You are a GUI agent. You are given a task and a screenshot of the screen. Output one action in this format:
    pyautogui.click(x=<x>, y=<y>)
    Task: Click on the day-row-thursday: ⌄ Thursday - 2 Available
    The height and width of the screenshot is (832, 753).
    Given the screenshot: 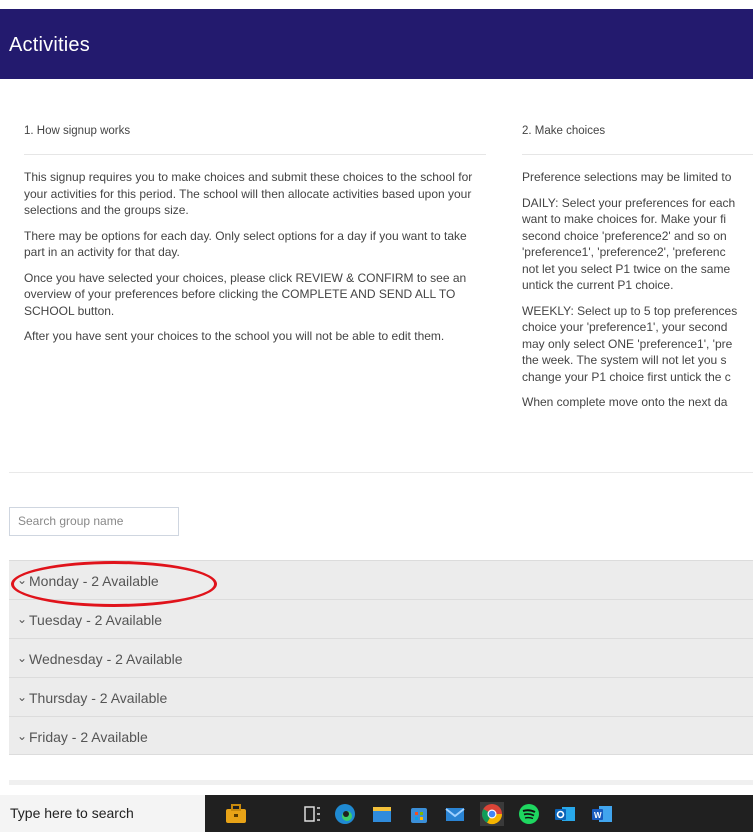 What is the action you would take?
    pyautogui.click(x=381, y=696)
    